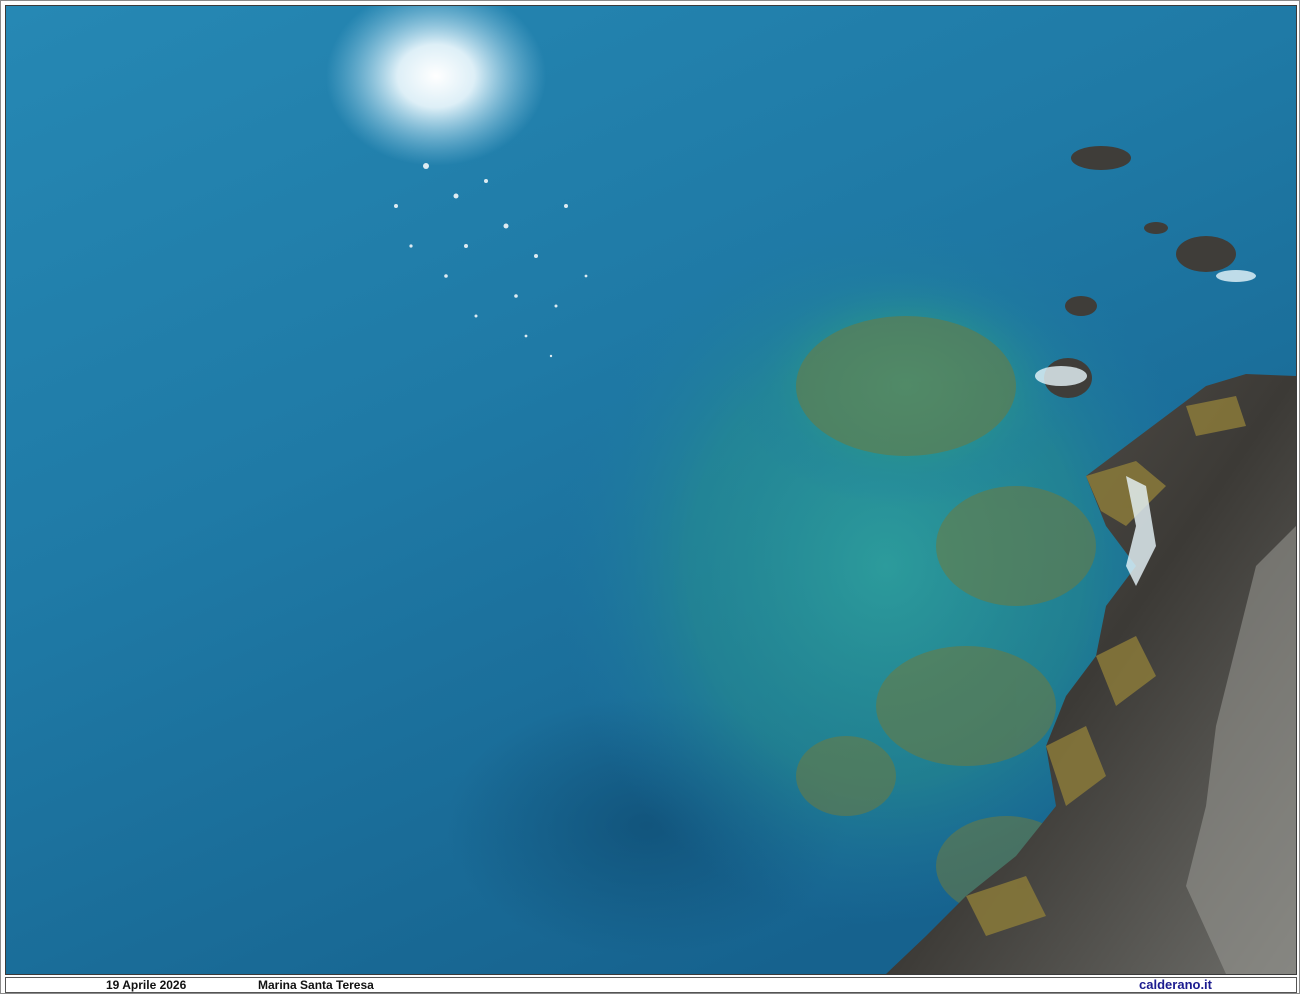  Describe the element at coordinates (1175, 984) in the screenshot. I see `site-watermark: calderano.it` at that location.